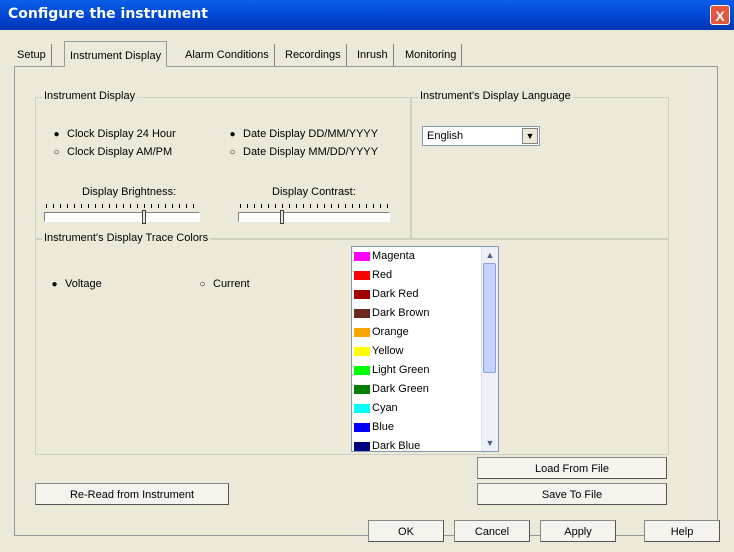  Describe the element at coordinates (572, 494) in the screenshot. I see `save-to-file-button: Save To File` at that location.